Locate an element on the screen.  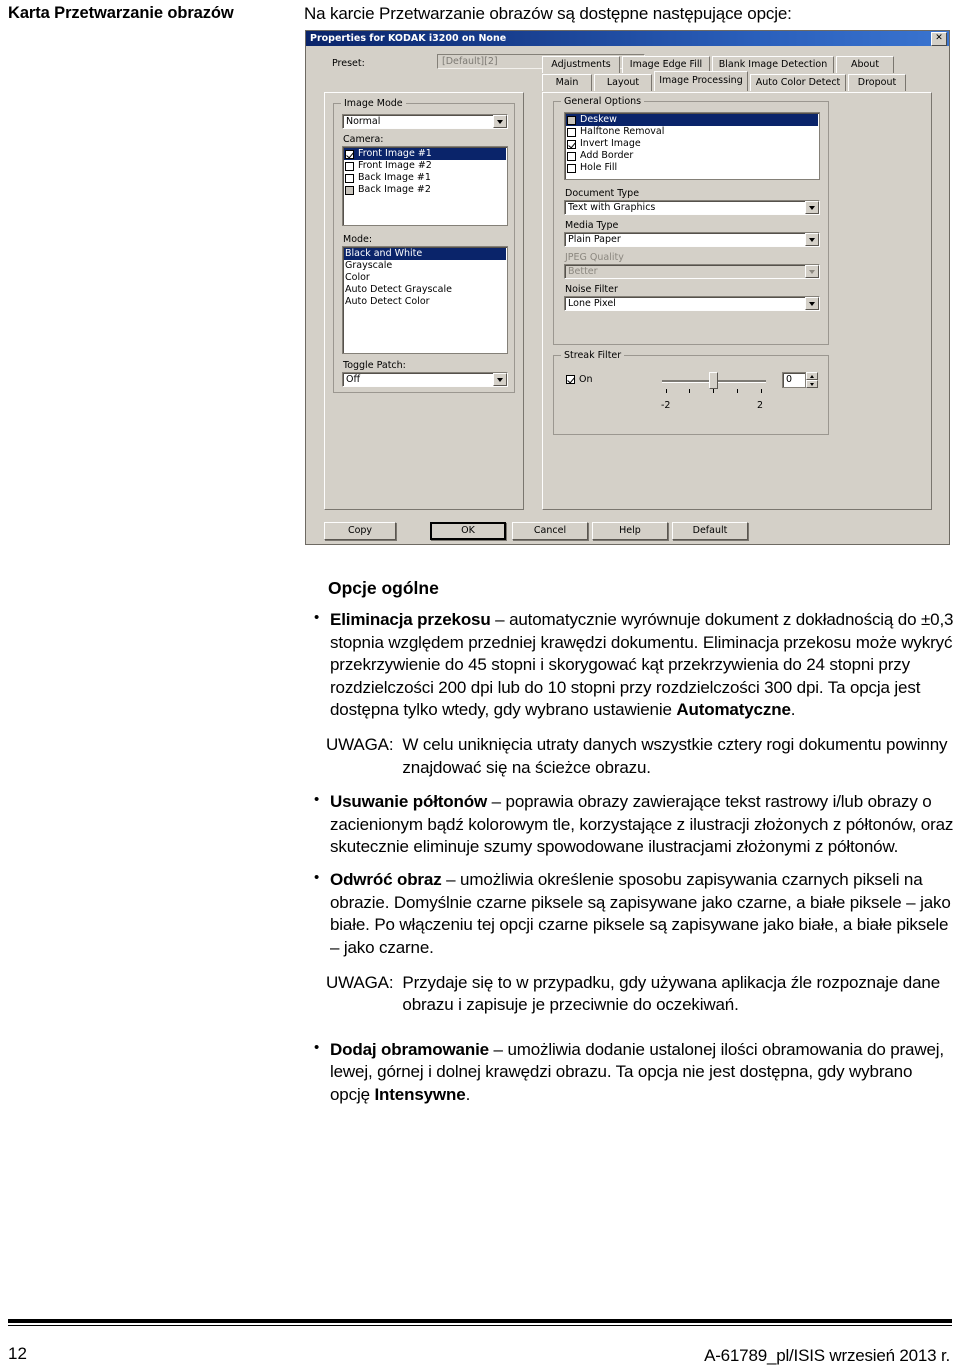
list-item-label: Auto Detect Grayscale is located at coordinates (398, 289).